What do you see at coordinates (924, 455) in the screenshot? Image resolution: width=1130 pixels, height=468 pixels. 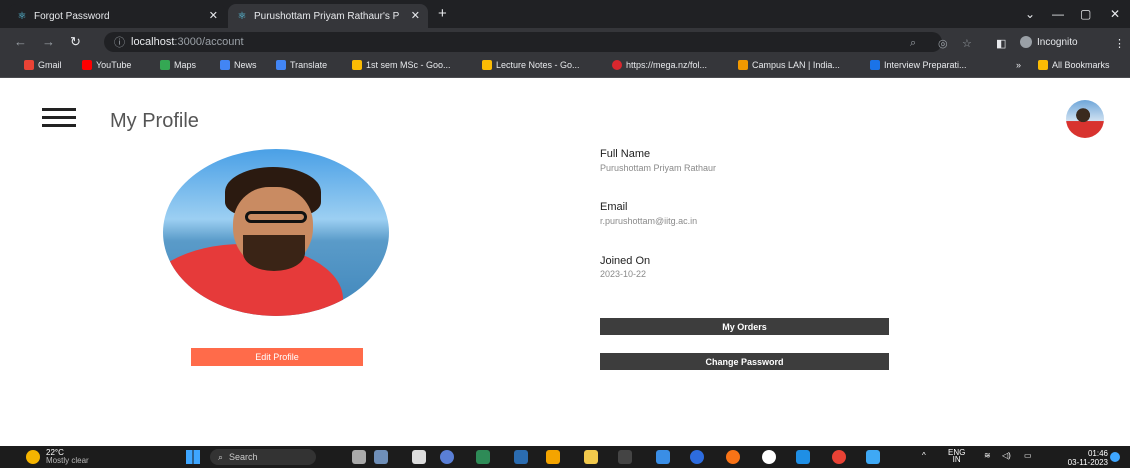 I see `tray-overflow-icon: ^` at bounding box center [924, 455].